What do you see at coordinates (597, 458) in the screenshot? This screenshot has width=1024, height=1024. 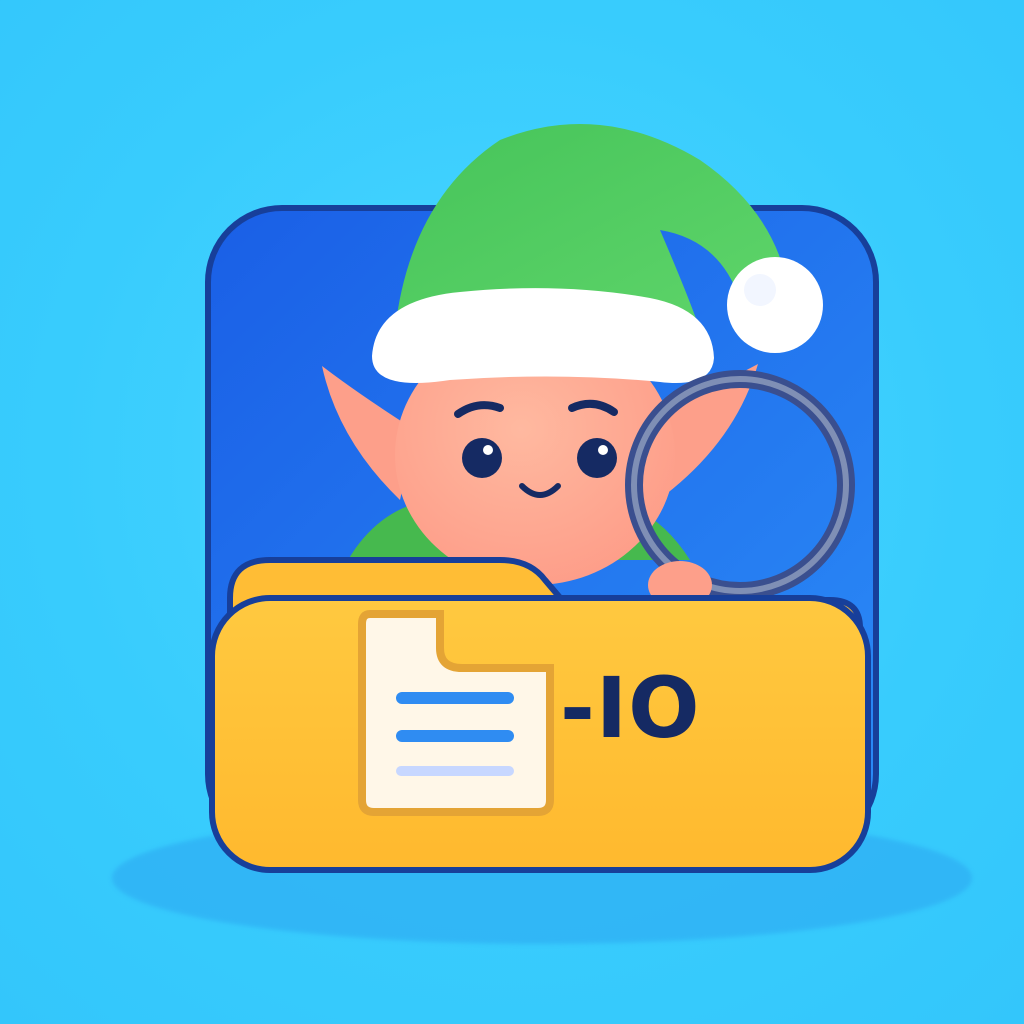 I see `elf-right-eye` at bounding box center [597, 458].